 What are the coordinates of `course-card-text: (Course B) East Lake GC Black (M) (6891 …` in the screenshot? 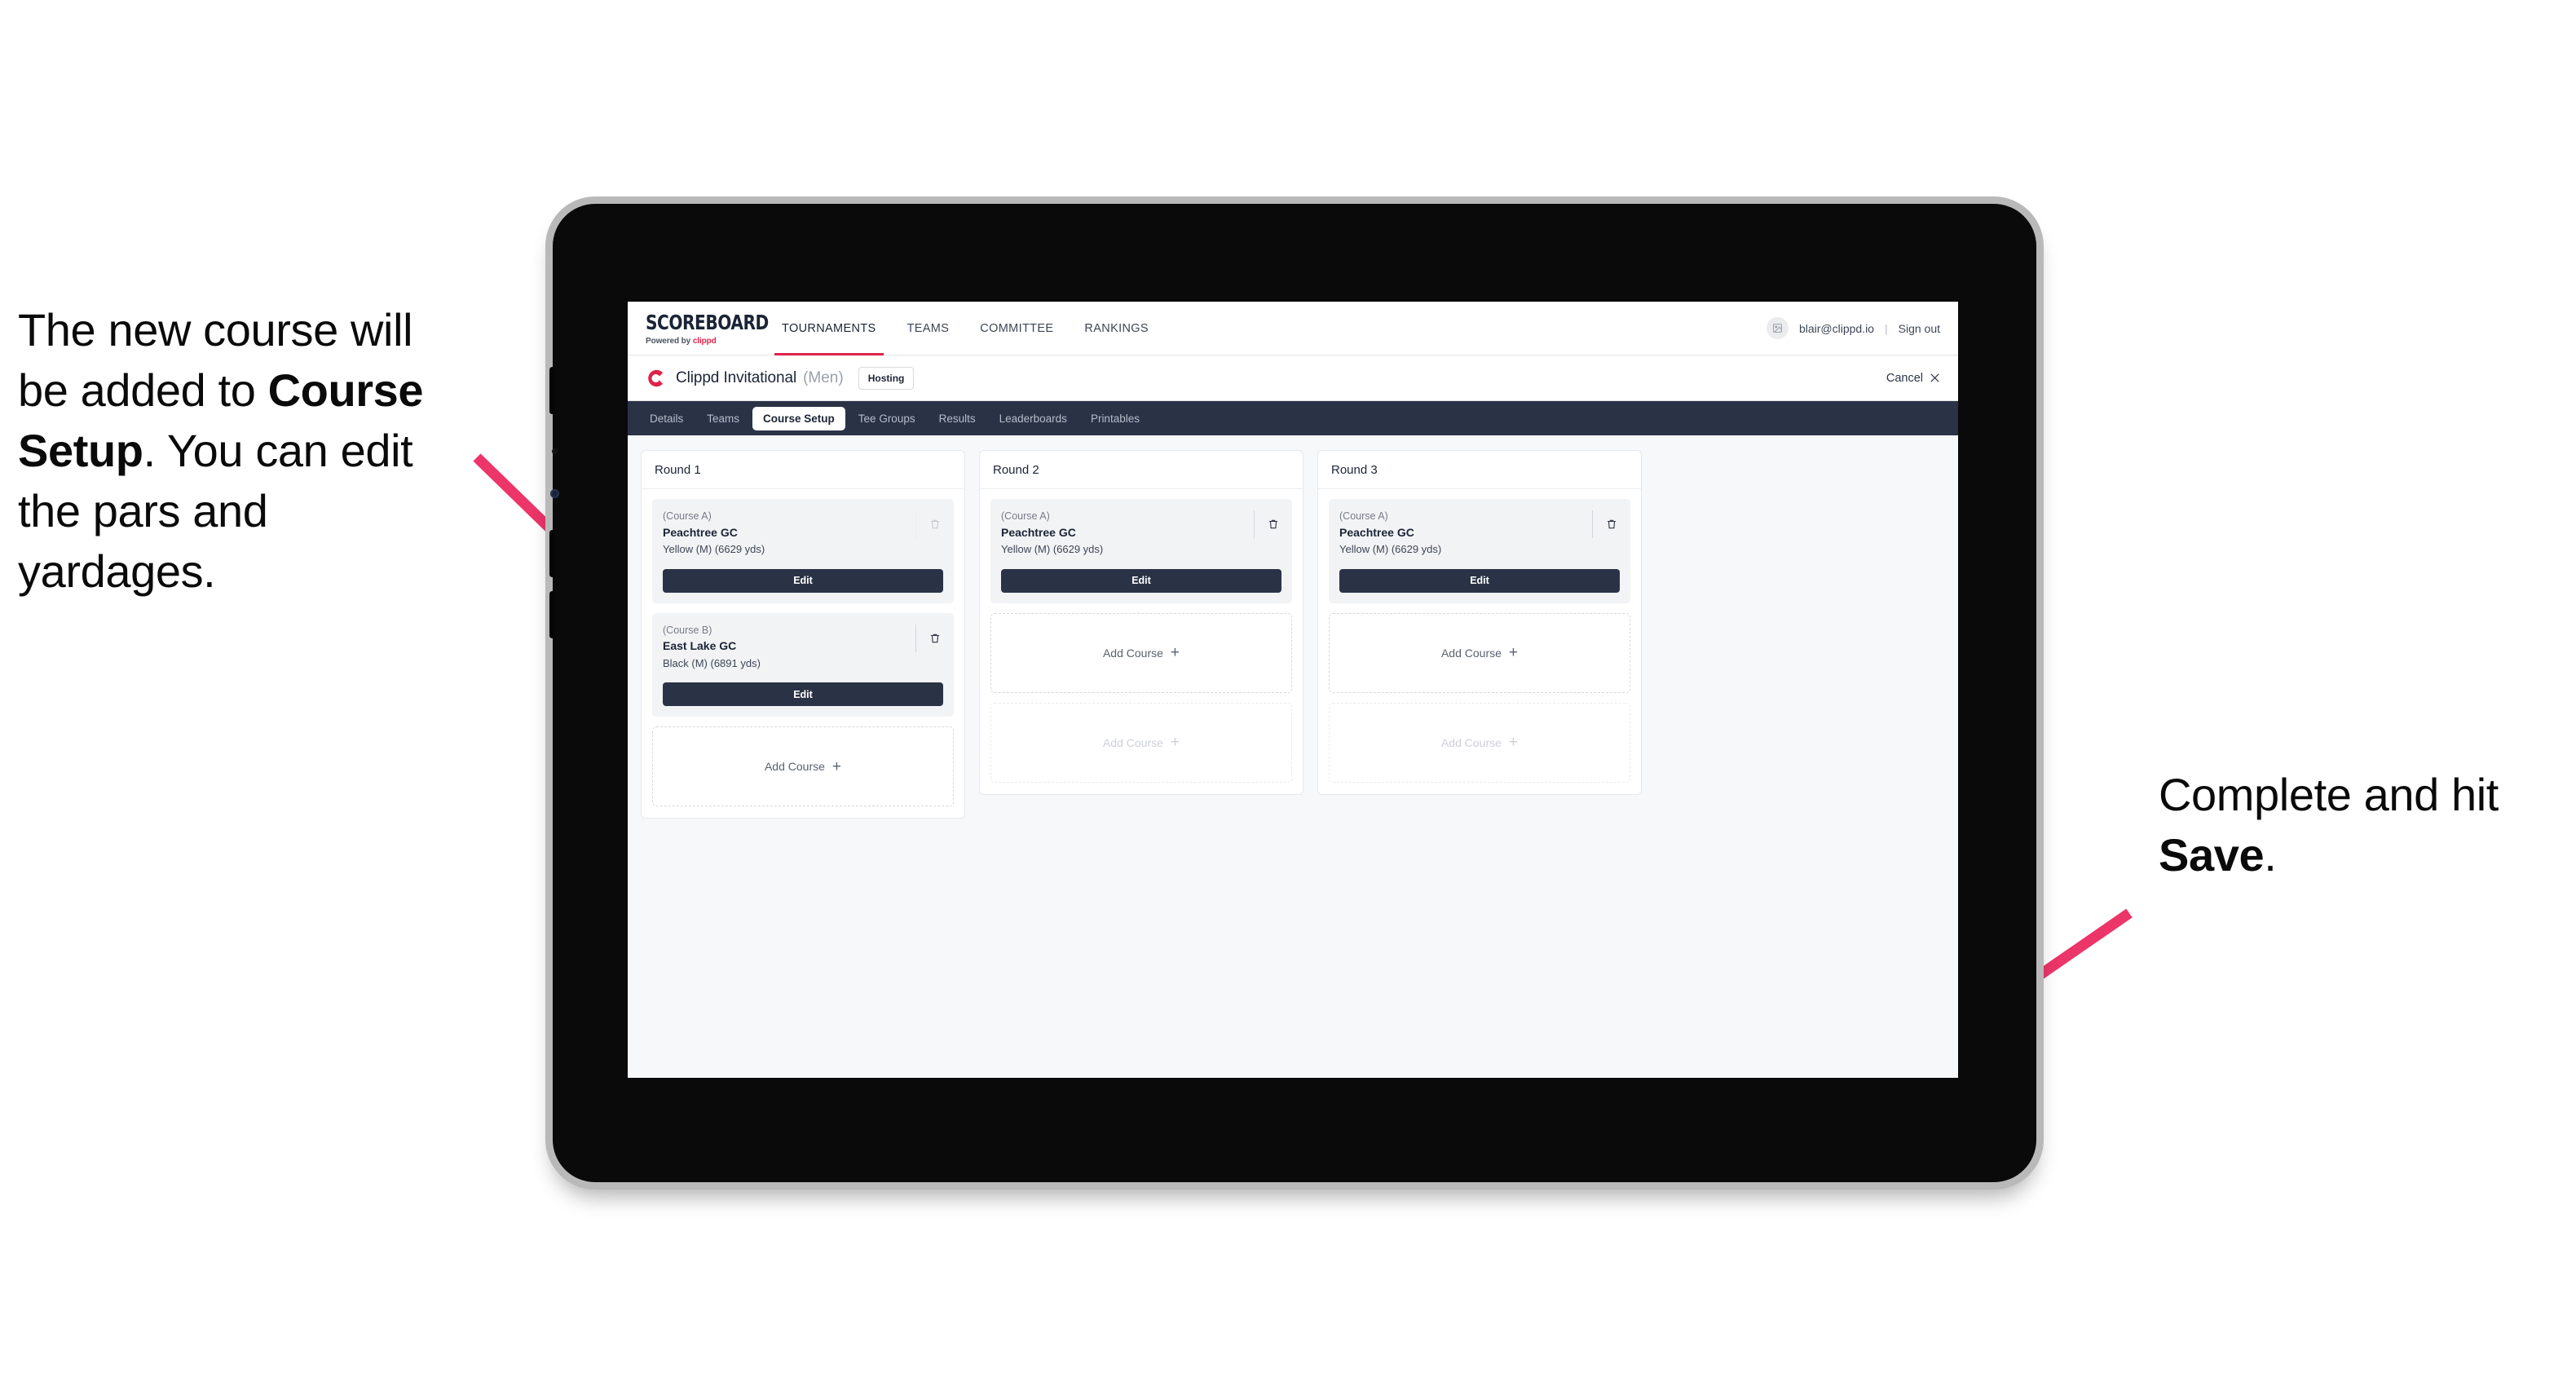 It's located at (789, 648).